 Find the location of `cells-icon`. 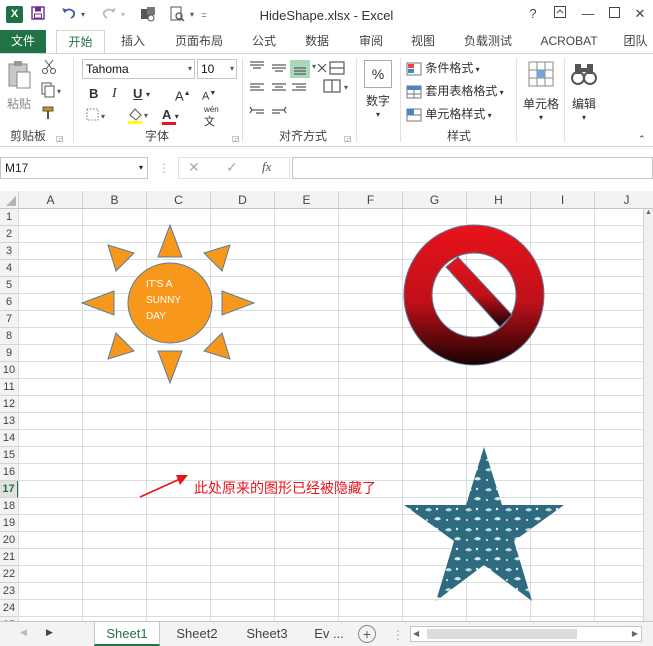

cells-icon is located at coordinates (541, 74).